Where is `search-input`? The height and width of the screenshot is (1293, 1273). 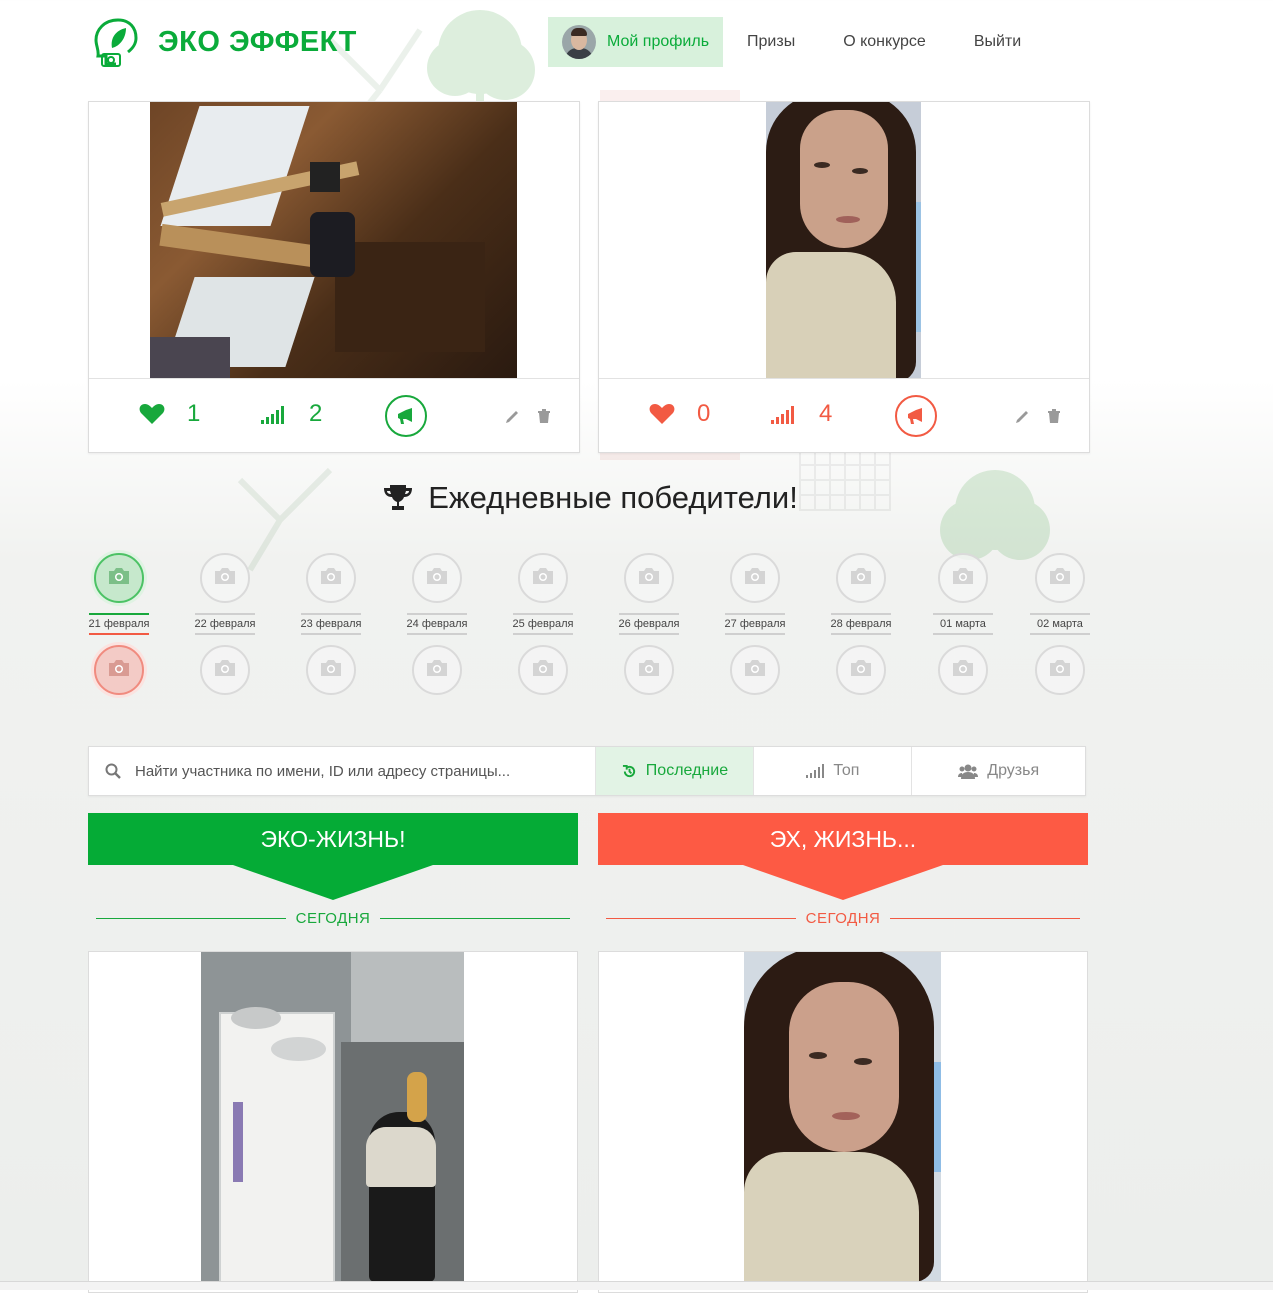
search-input is located at coordinates (355, 771).